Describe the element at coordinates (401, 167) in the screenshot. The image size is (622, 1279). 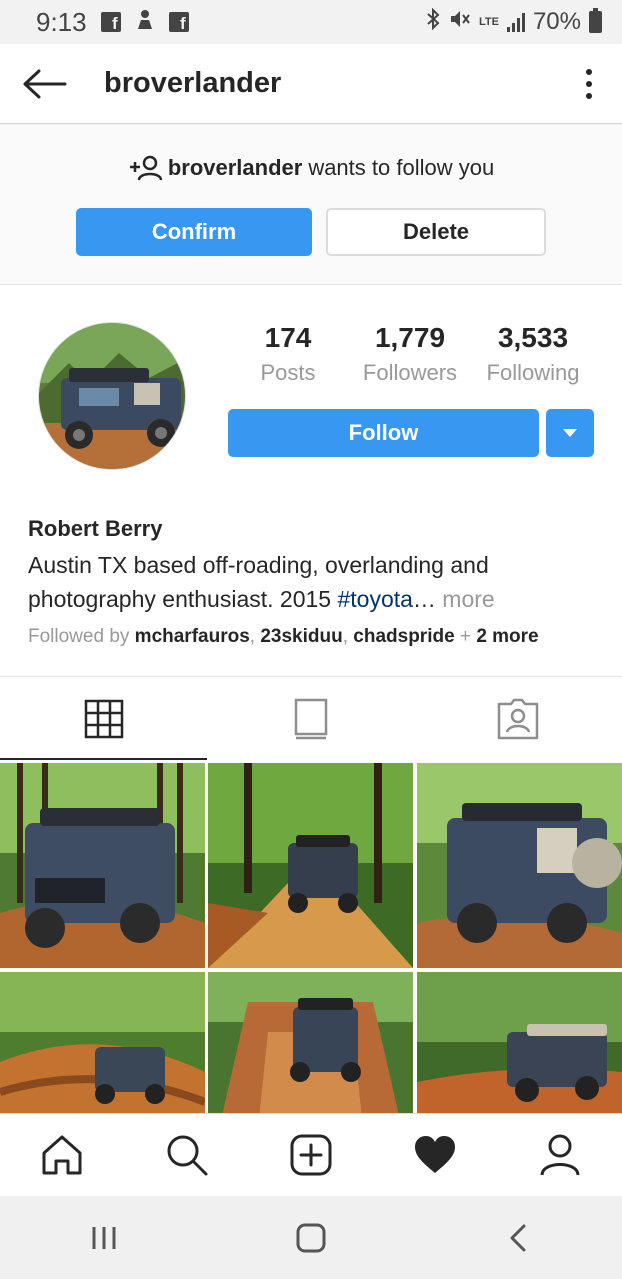
I see `request-message: wants to follow you` at that location.